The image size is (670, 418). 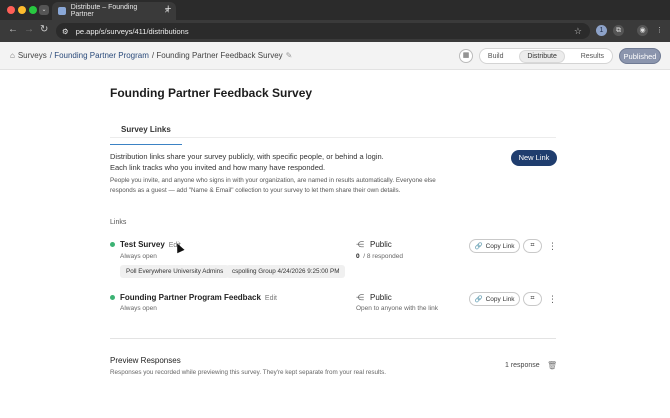 What do you see at coordinates (11, 10) in the screenshot?
I see `window-close-button` at bounding box center [11, 10].